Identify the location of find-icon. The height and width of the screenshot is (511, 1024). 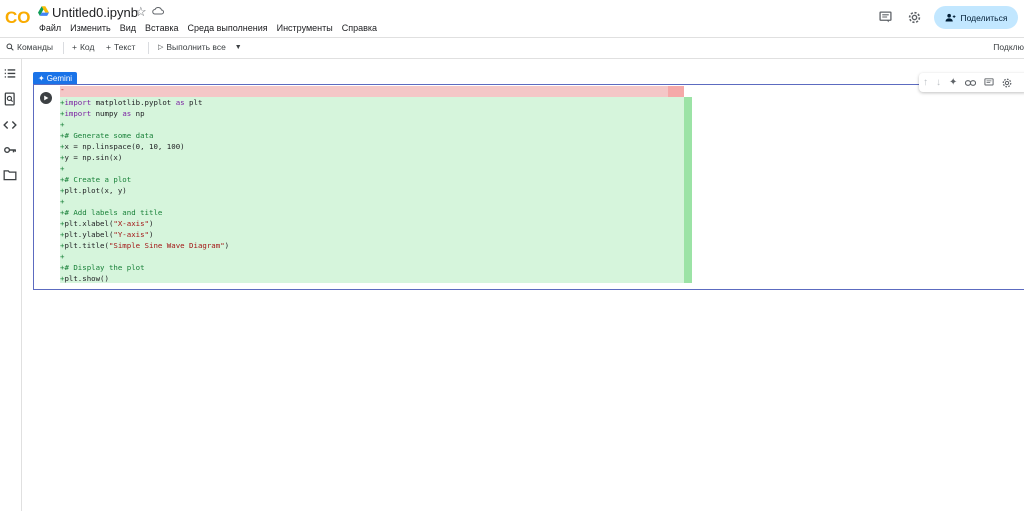
(10, 99).